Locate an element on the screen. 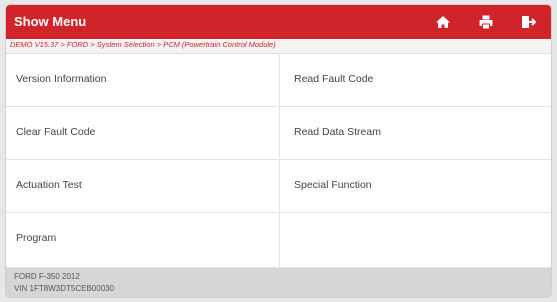 The height and width of the screenshot is (302, 557). vehicle-model: FORD F-350 2012 is located at coordinates (47, 276).